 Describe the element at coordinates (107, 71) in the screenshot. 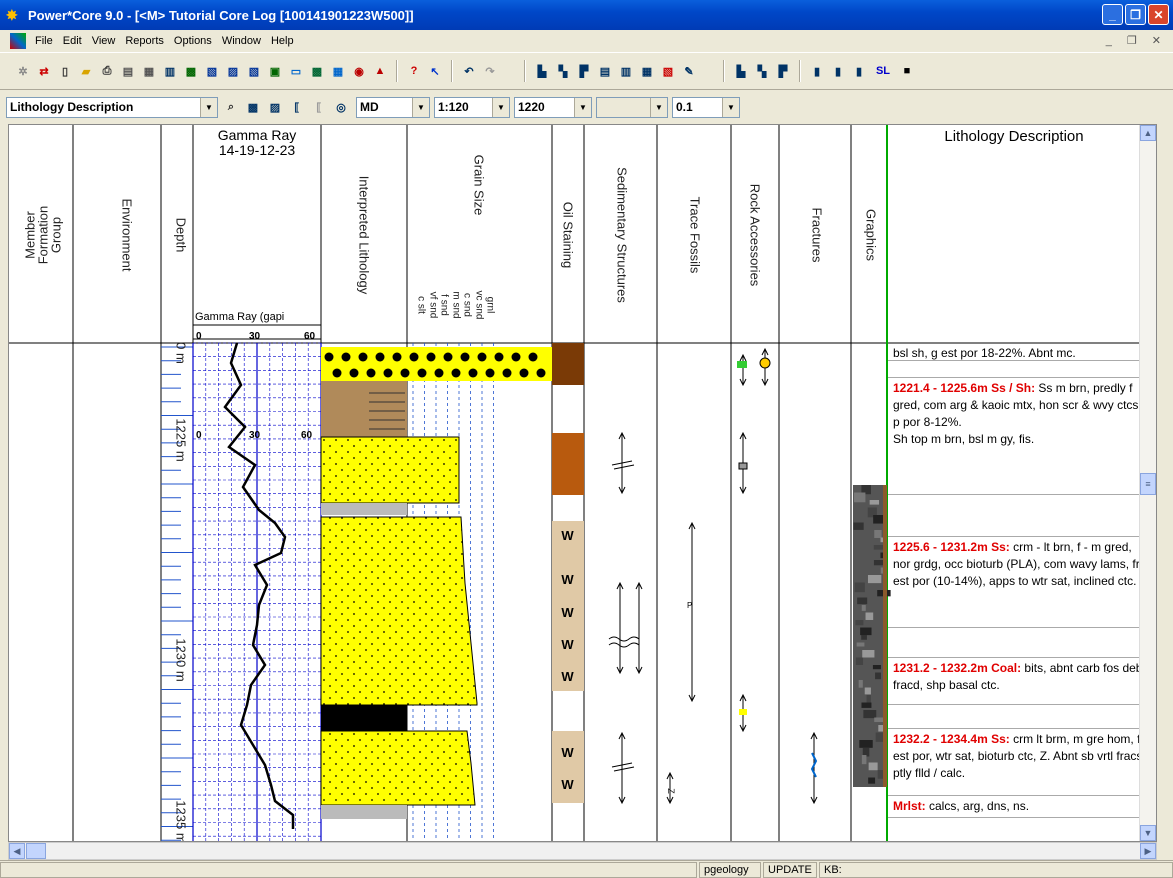

I see `print-icon: ⎙` at that location.